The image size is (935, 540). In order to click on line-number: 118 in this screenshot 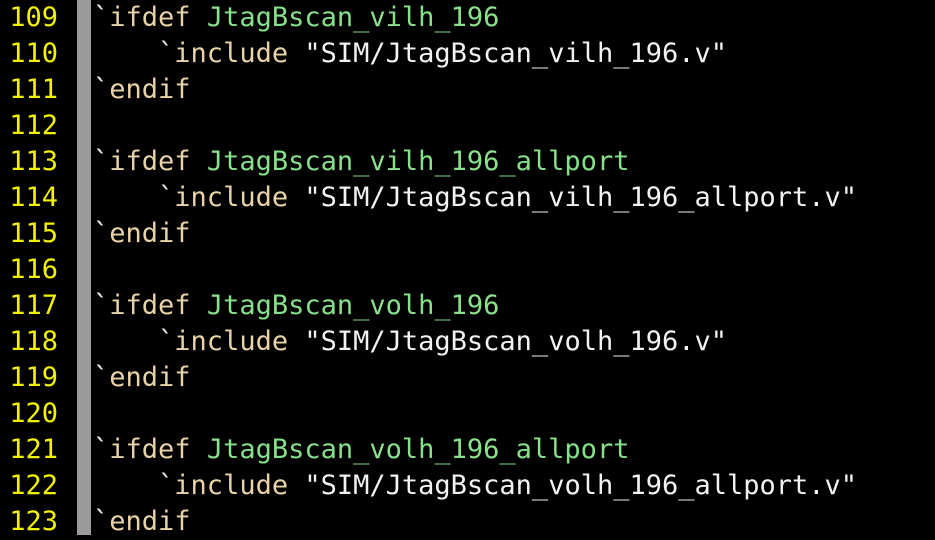, I will do `click(33, 341)`.